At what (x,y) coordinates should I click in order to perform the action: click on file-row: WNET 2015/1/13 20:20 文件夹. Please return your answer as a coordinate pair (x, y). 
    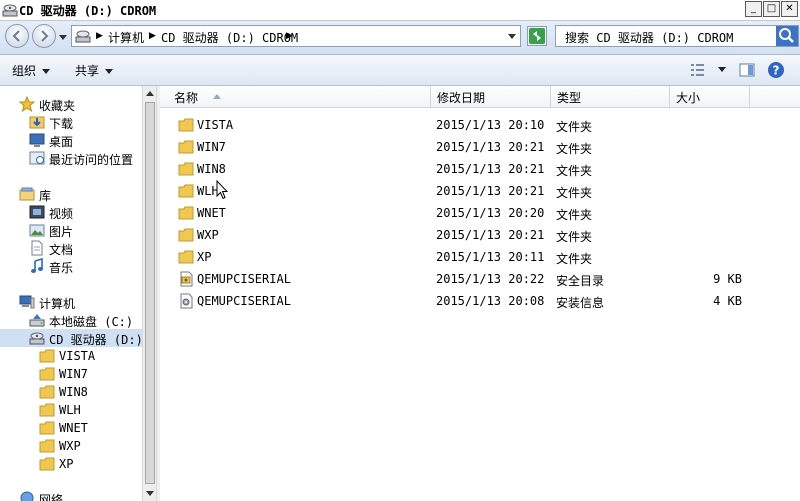
    Looking at the image, I should click on (480, 213).